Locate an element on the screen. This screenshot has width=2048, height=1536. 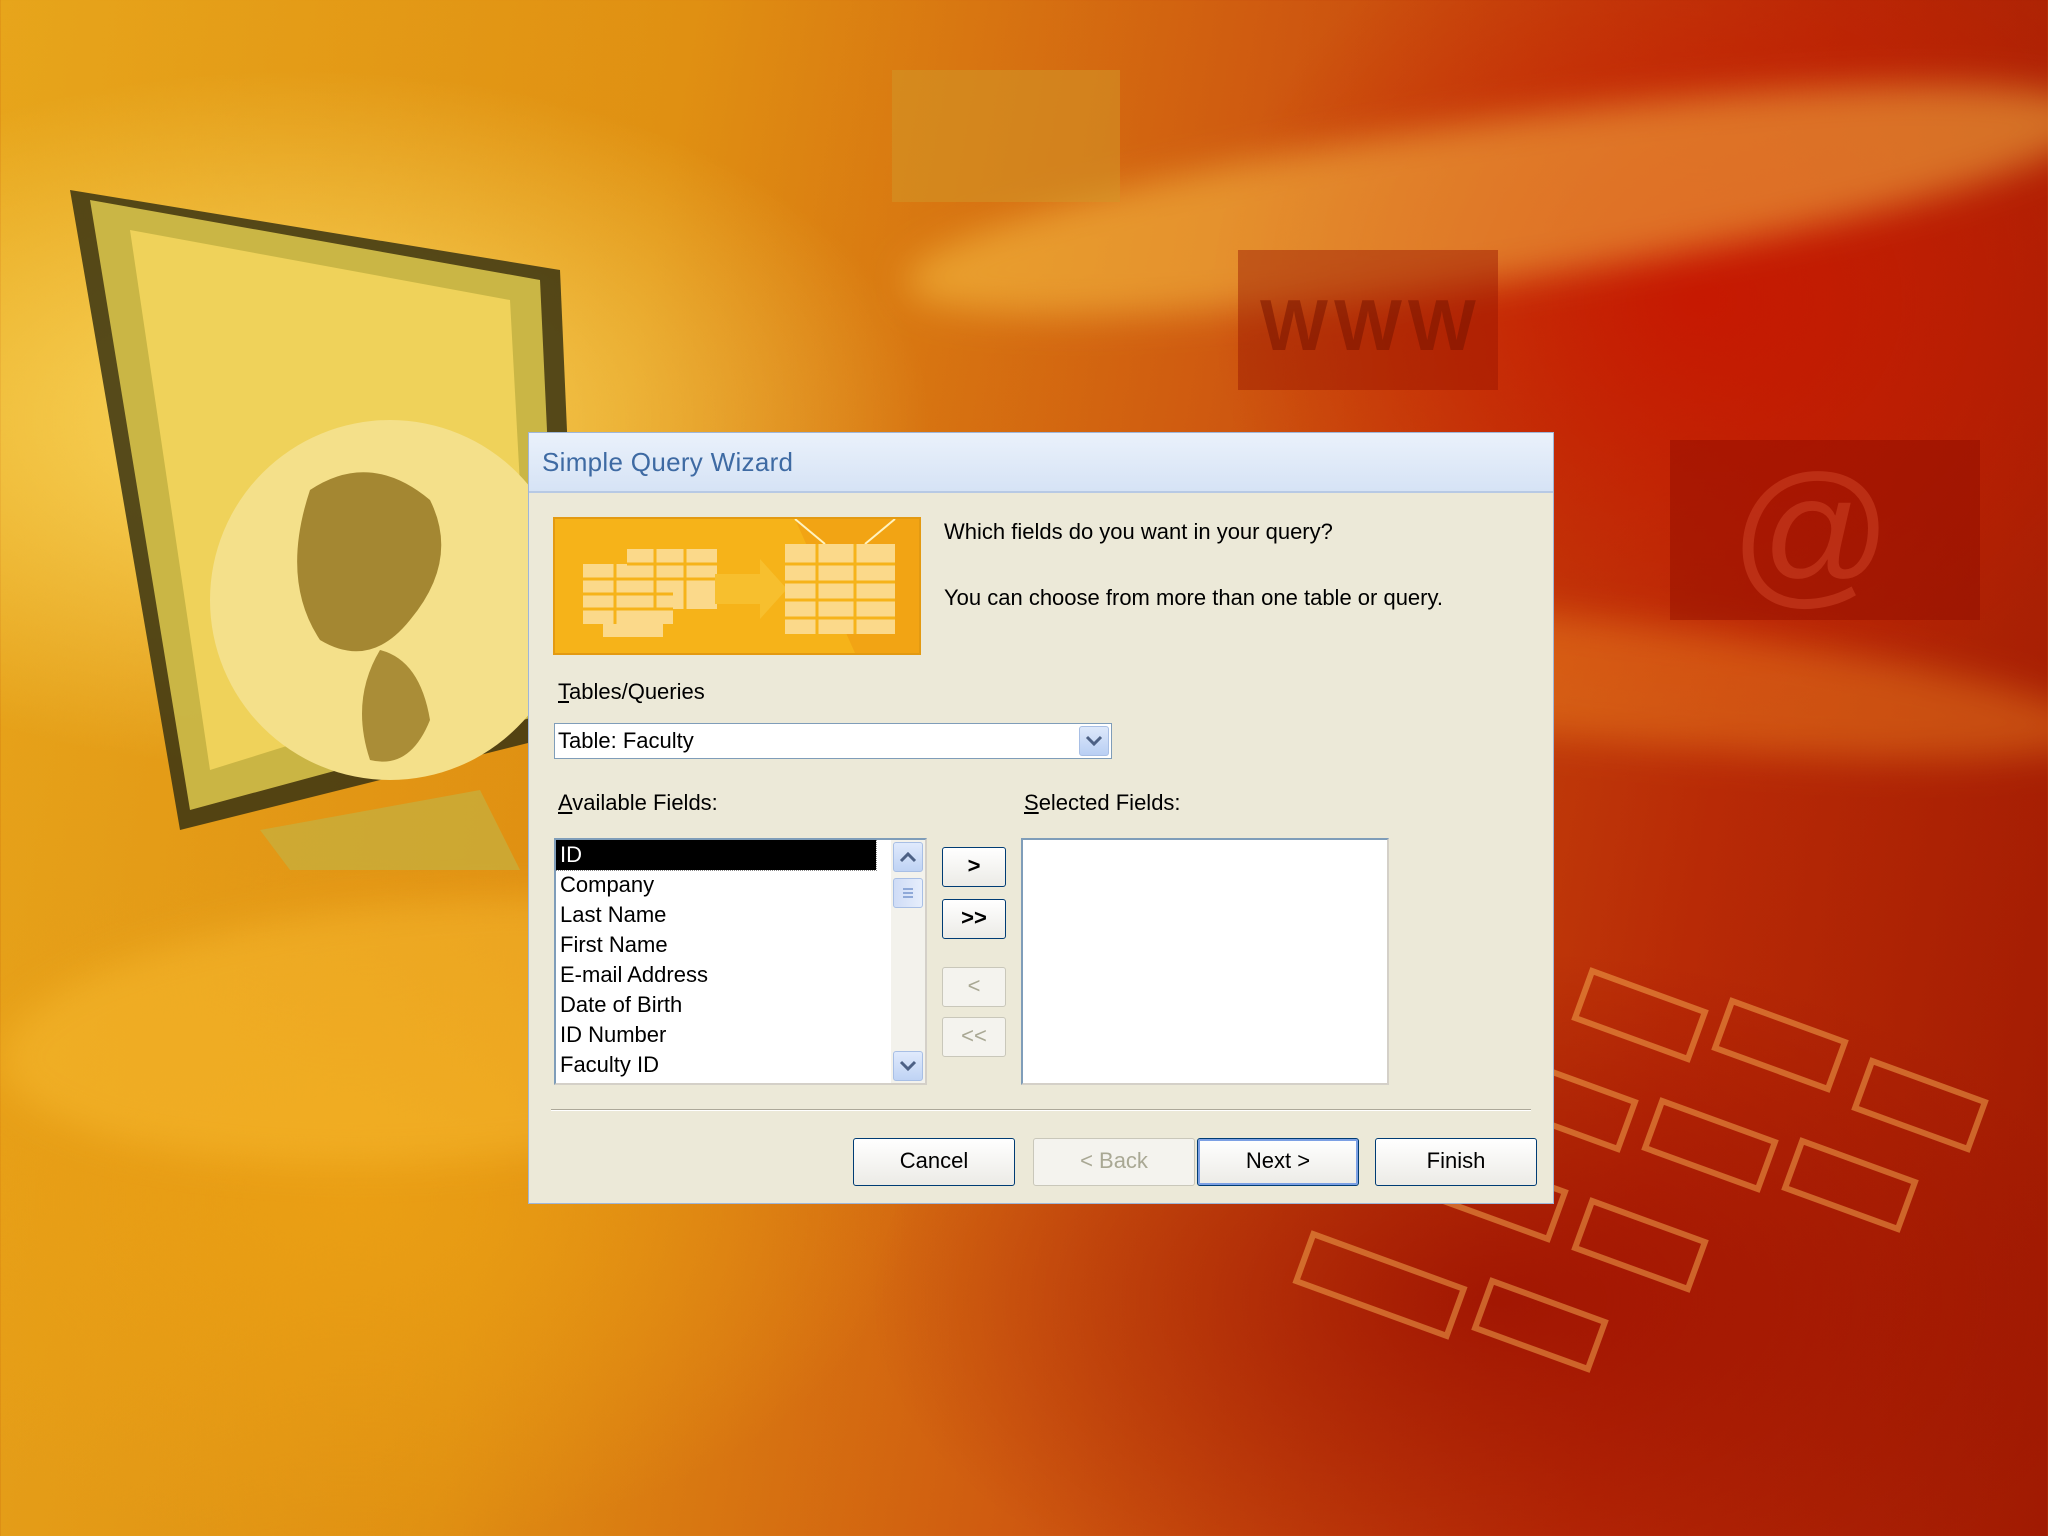
monitor-globe-image is located at coordinates (325, 530).